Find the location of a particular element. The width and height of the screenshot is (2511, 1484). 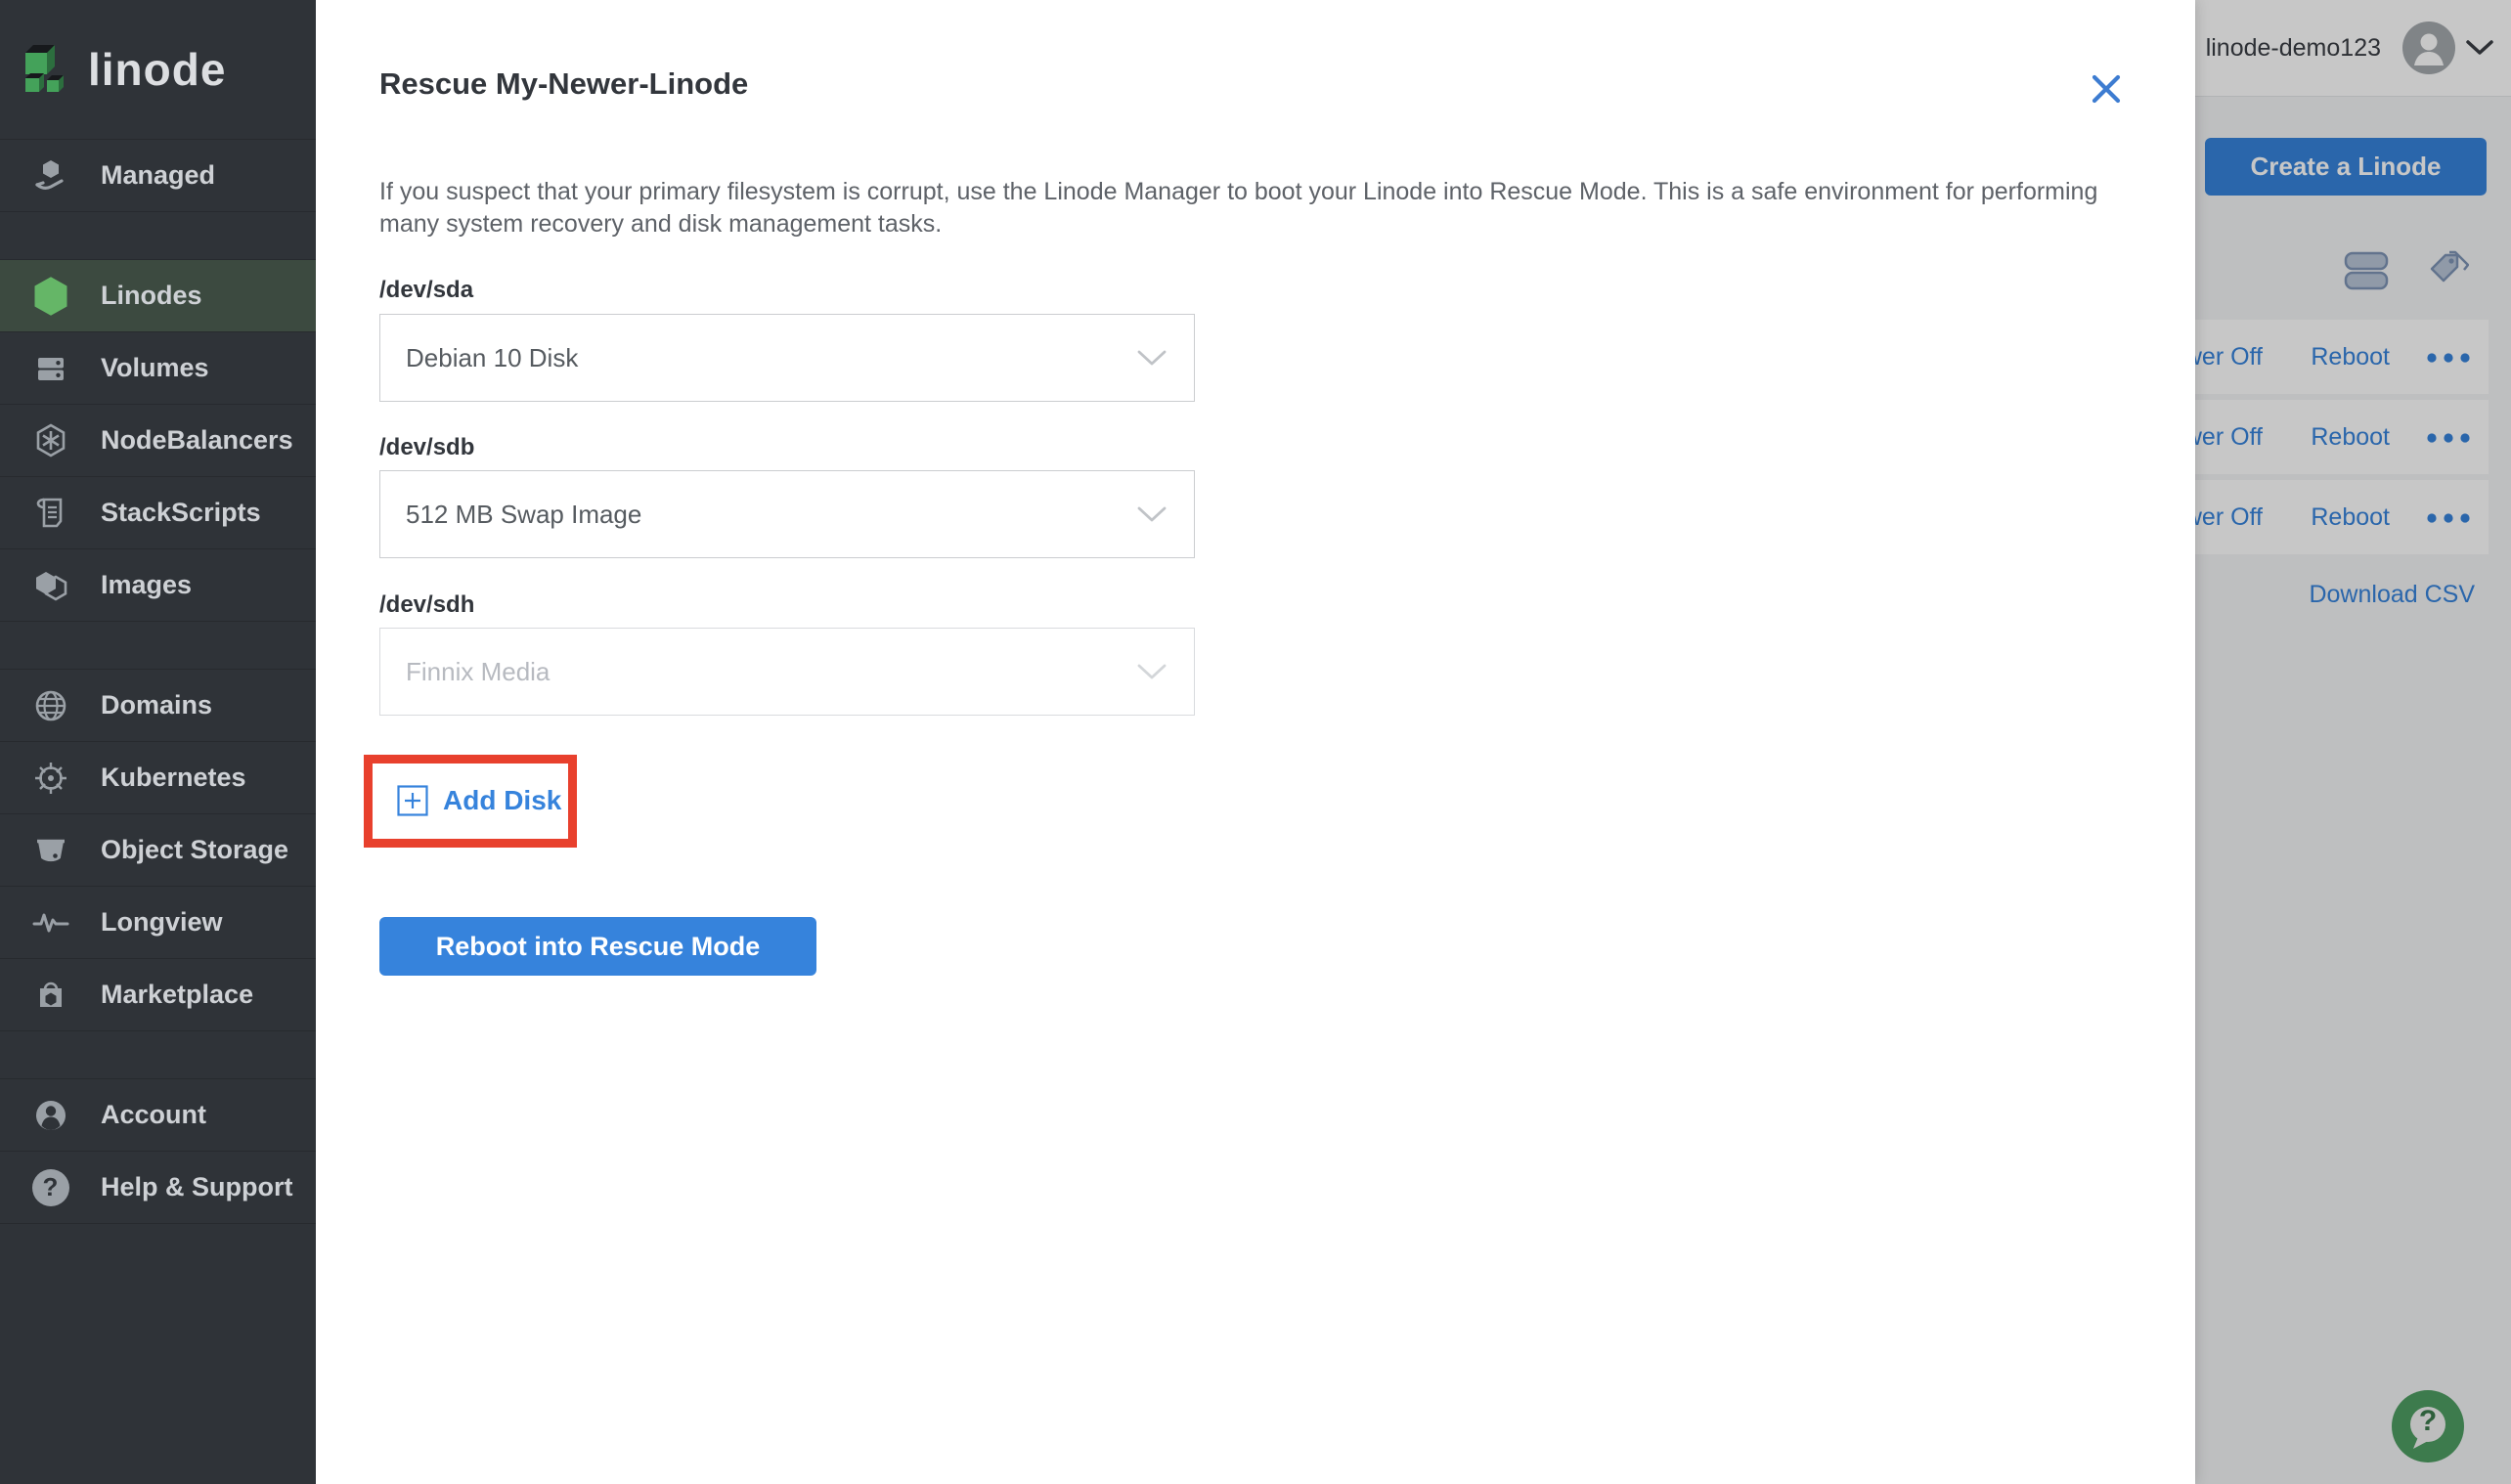

sidebar-item-volumes: Volumes is located at coordinates (158, 367).